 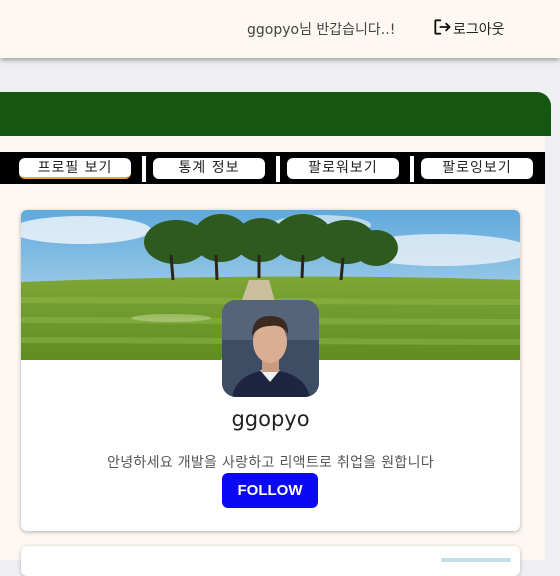 What do you see at coordinates (479, 30) in the screenshot?
I see `logout-label: 로그아웃` at bounding box center [479, 30].